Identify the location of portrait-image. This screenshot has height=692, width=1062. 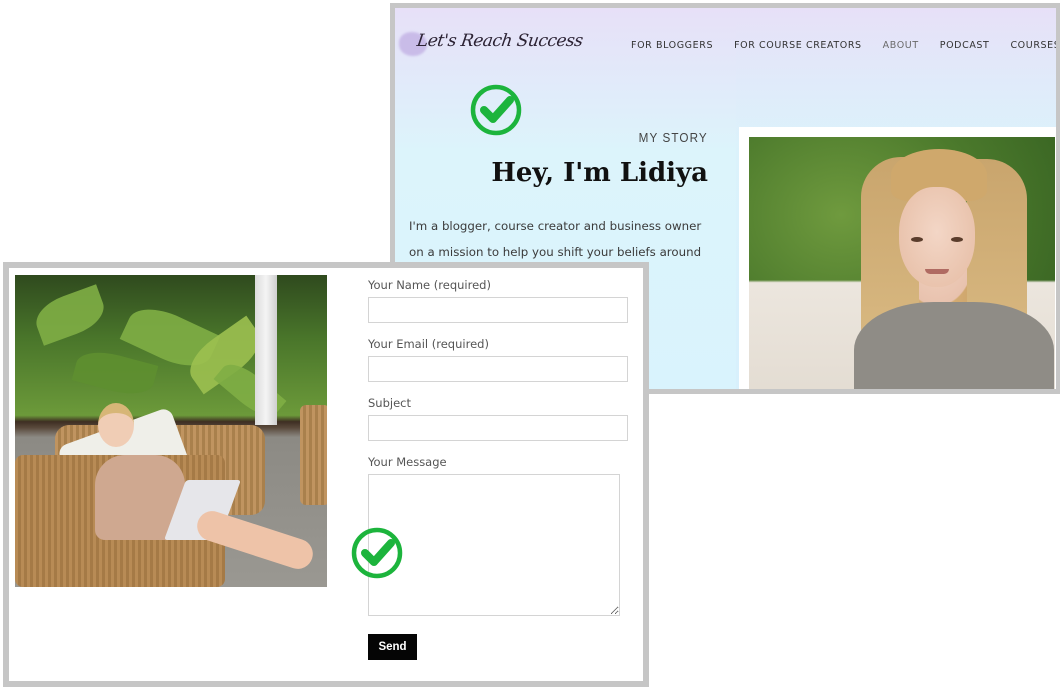
(902, 263).